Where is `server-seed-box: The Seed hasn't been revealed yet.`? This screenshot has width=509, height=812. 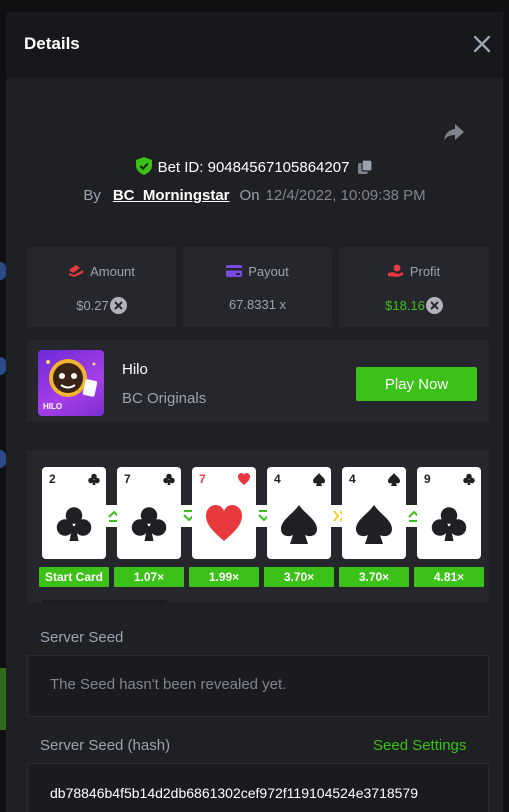
server-seed-box: The Seed hasn't been revealed yet. is located at coordinates (258, 686).